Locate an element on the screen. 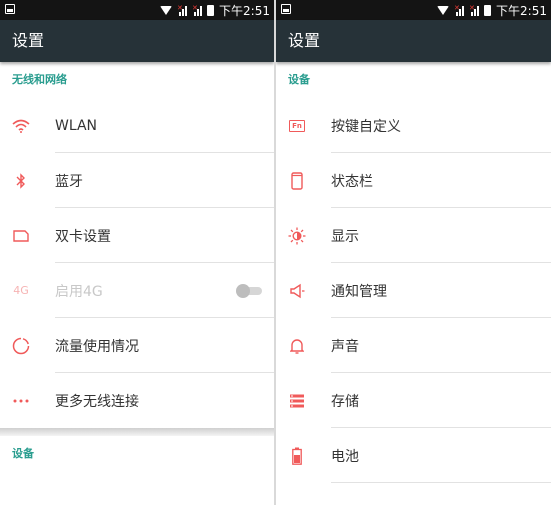 The image size is (551, 505). settings-item-label: 电池 is located at coordinates (345, 456).